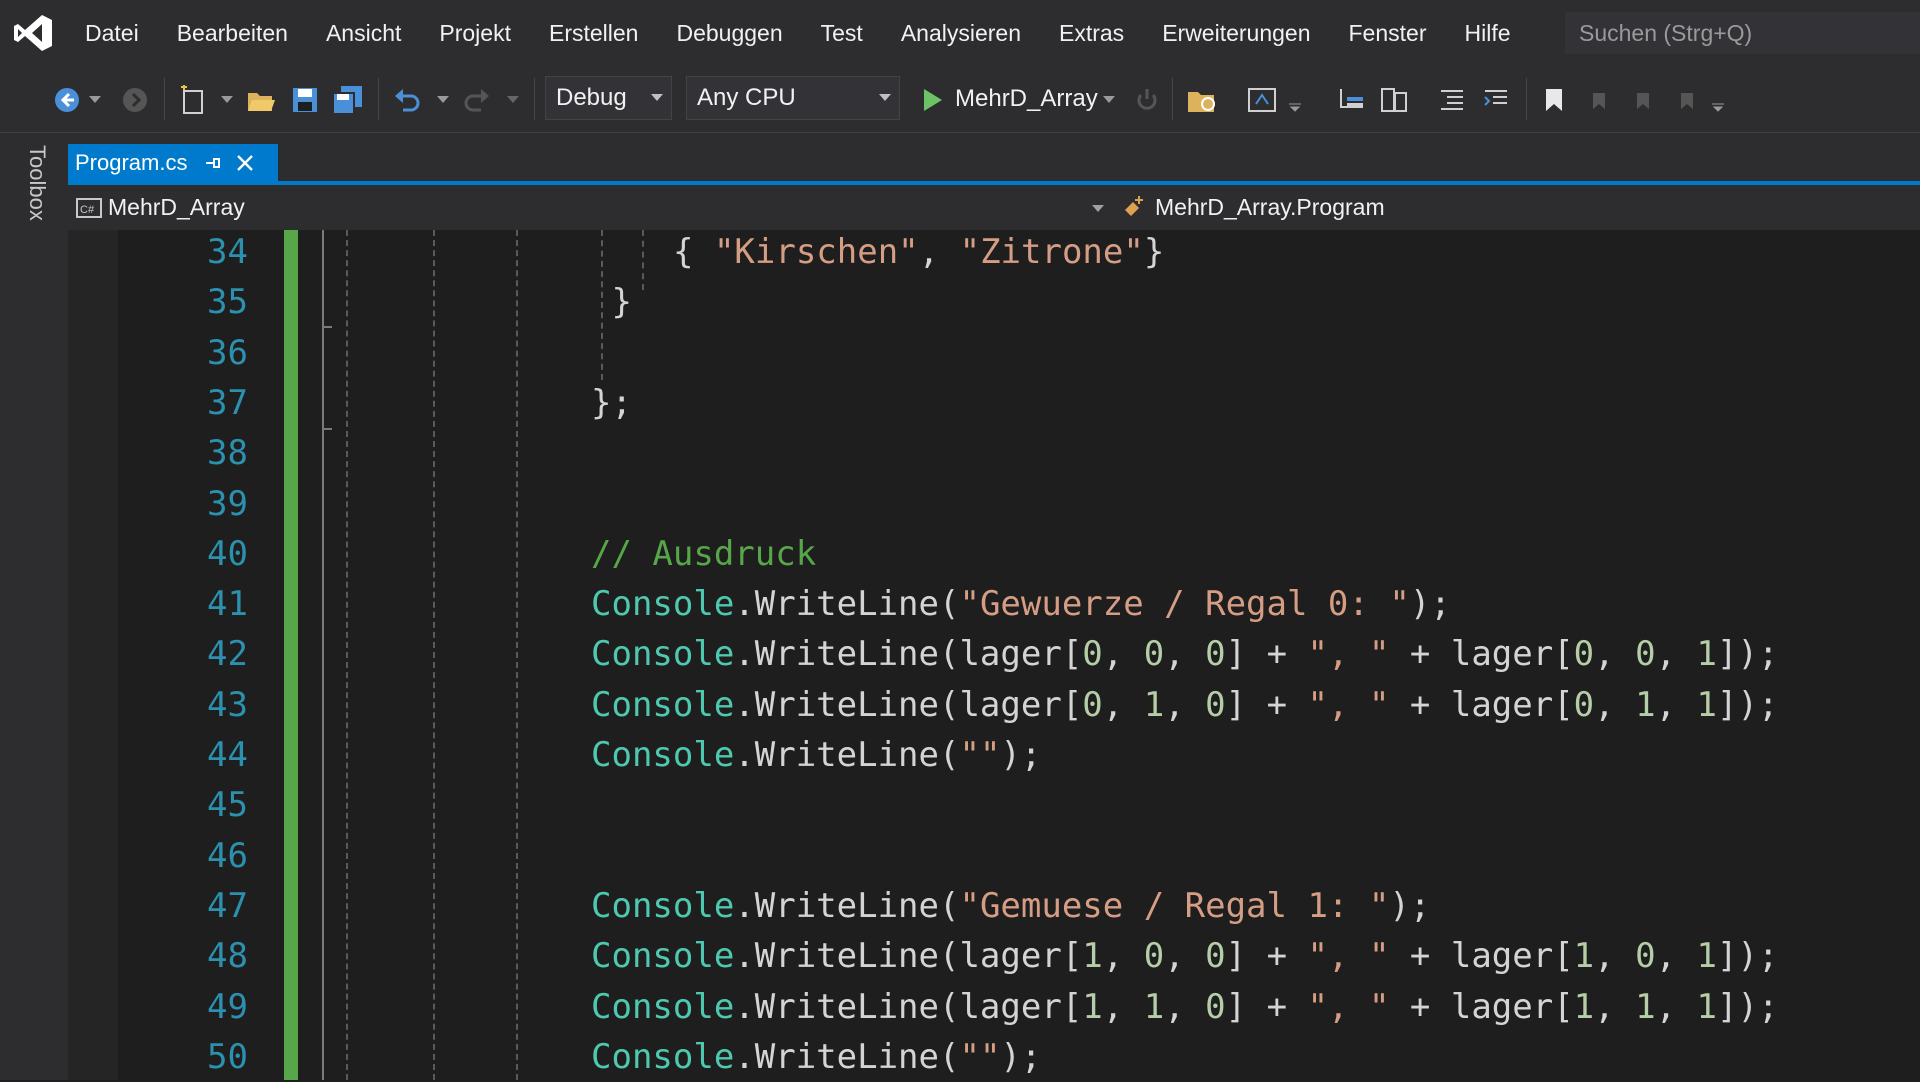 The width and height of the screenshot is (1920, 1082). What do you see at coordinates (305, 100) in the screenshot?
I see `save-icon` at bounding box center [305, 100].